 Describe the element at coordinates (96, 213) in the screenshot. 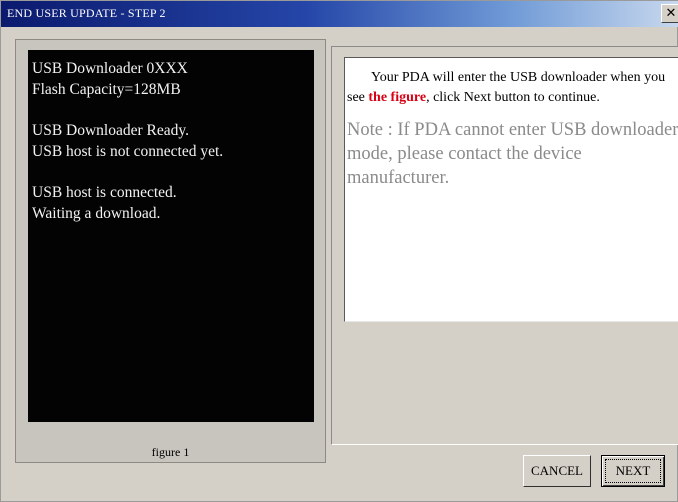

I see `screen-line: Waiting a download.` at that location.